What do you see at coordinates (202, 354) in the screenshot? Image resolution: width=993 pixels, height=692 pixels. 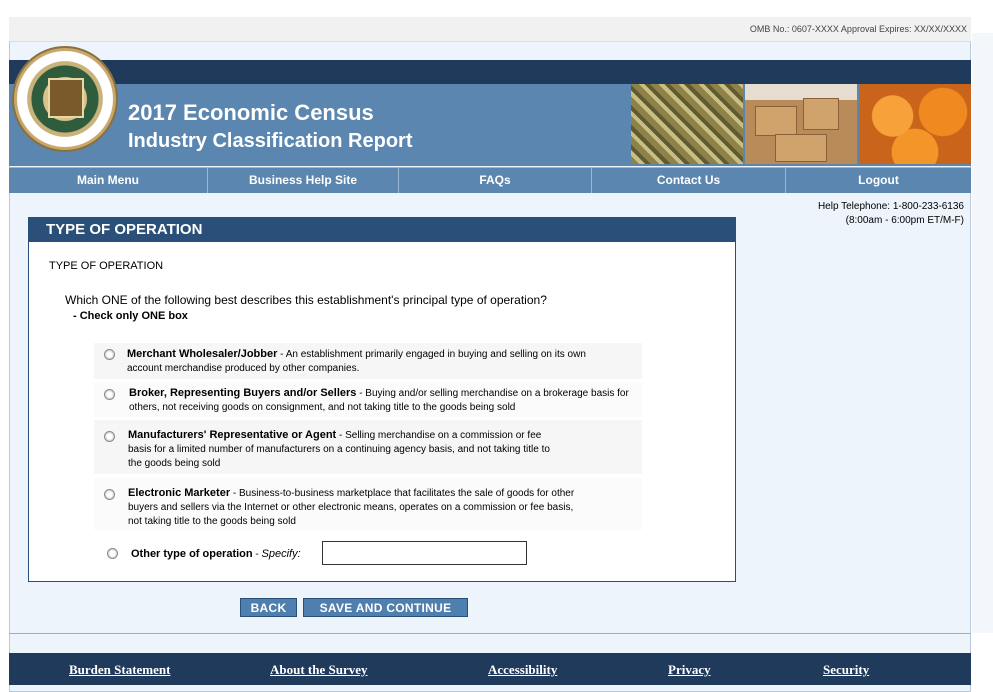 I see `option-label: Merchant Wholesaler/Jobber` at bounding box center [202, 354].